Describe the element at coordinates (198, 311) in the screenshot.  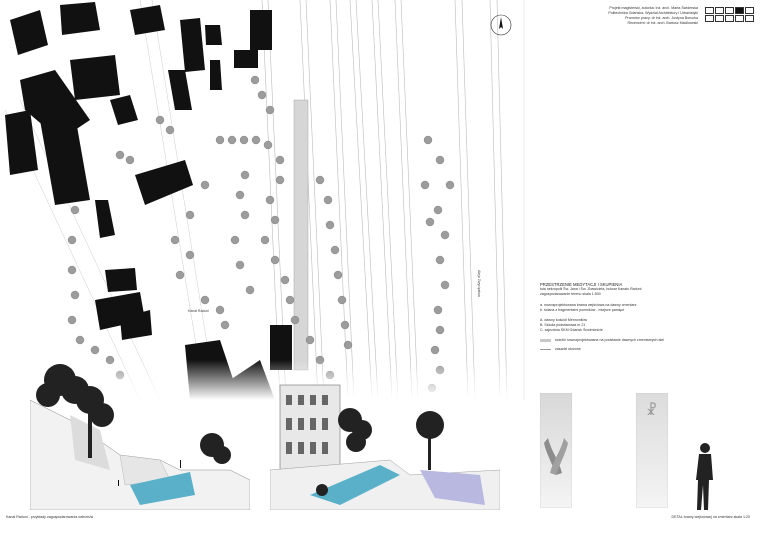
I see `street-label-kanal: Kanał Raduni` at that location.